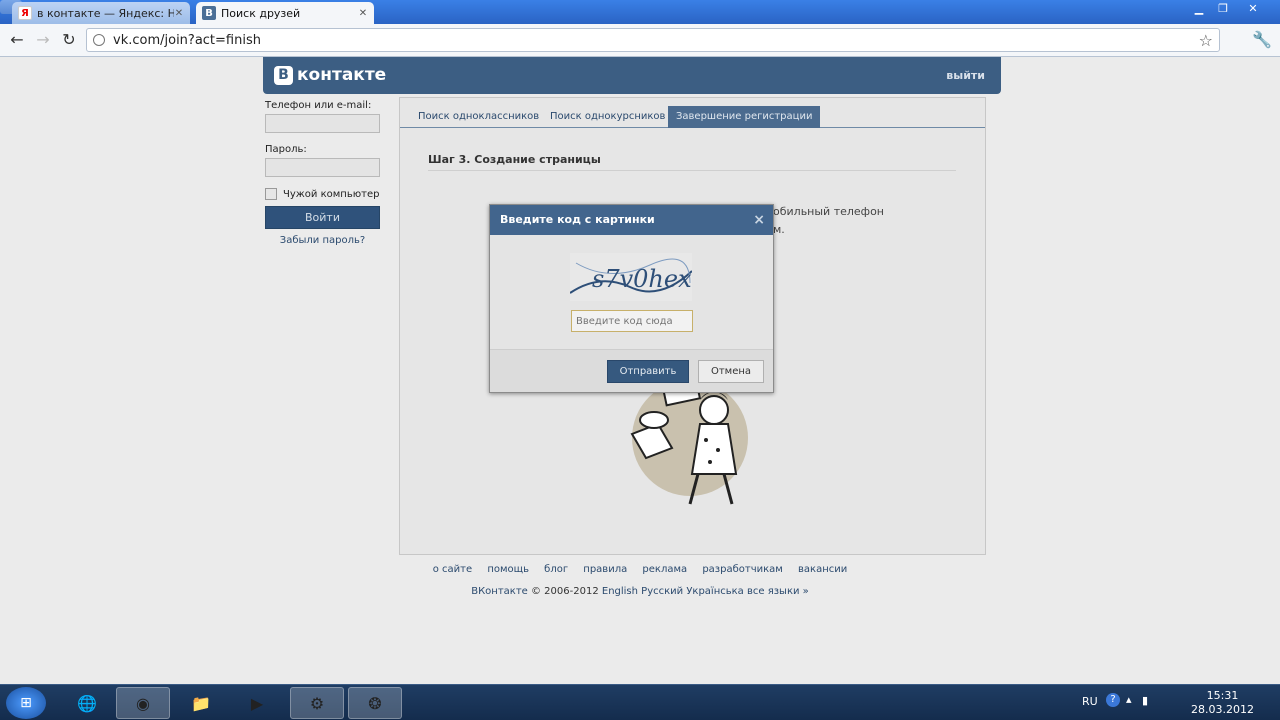  I want to click on tab-finish-registration: Завершение регистрации, so click(744, 117).